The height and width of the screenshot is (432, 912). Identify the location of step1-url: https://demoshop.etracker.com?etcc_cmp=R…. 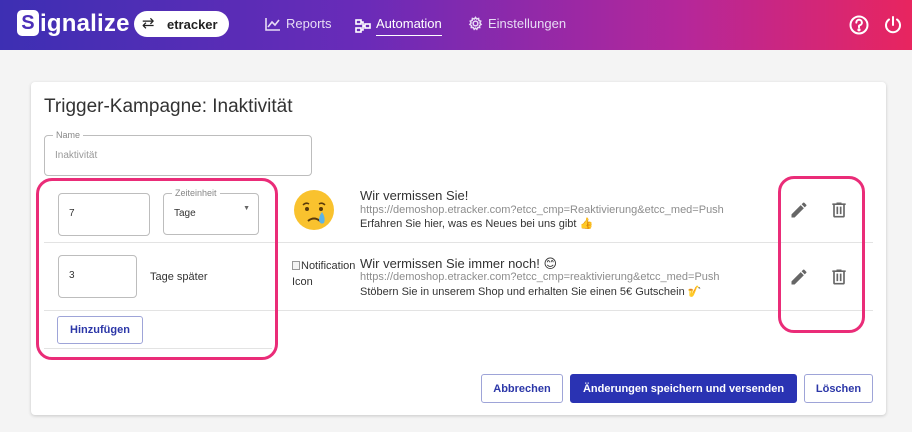
(542, 210).